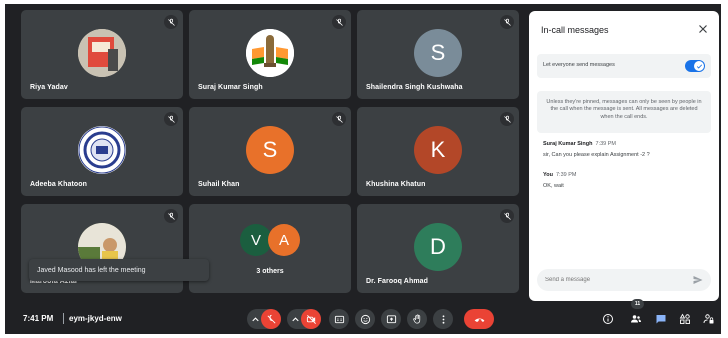 The height and width of the screenshot is (338, 728). What do you see at coordinates (219, 184) in the screenshot?
I see `participant-name: Suhail Khan` at bounding box center [219, 184].